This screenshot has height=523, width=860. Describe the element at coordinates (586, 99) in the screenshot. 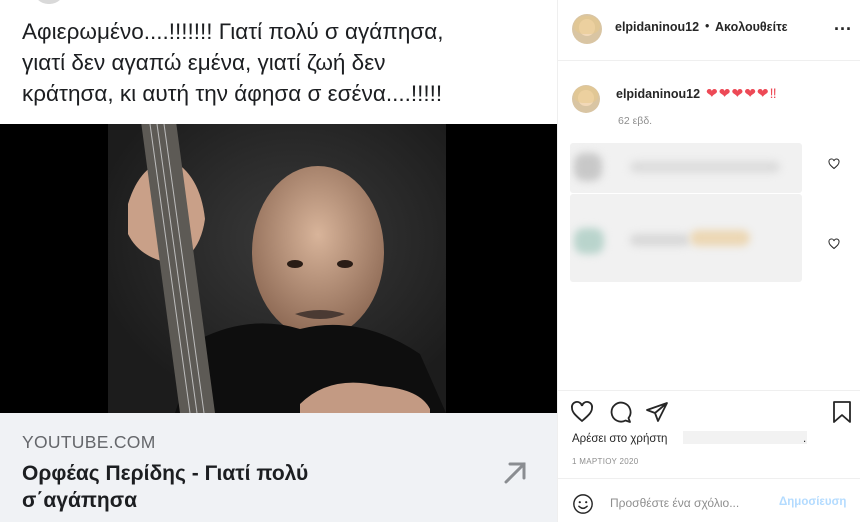

I see `caption-avatar` at that location.